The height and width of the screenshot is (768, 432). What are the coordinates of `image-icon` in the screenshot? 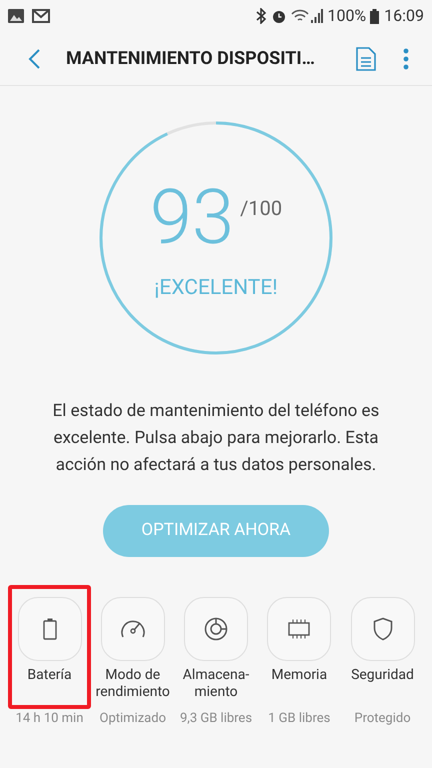 It's located at (16, 16).